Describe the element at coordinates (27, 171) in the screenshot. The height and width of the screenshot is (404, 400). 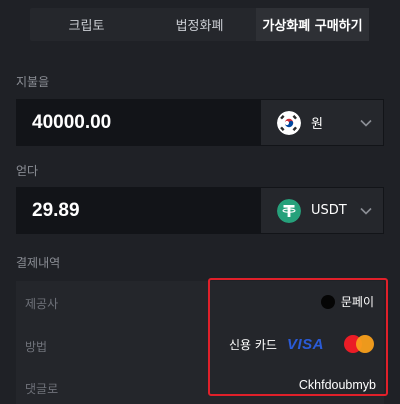
I see `receive-label: 얻다` at that location.